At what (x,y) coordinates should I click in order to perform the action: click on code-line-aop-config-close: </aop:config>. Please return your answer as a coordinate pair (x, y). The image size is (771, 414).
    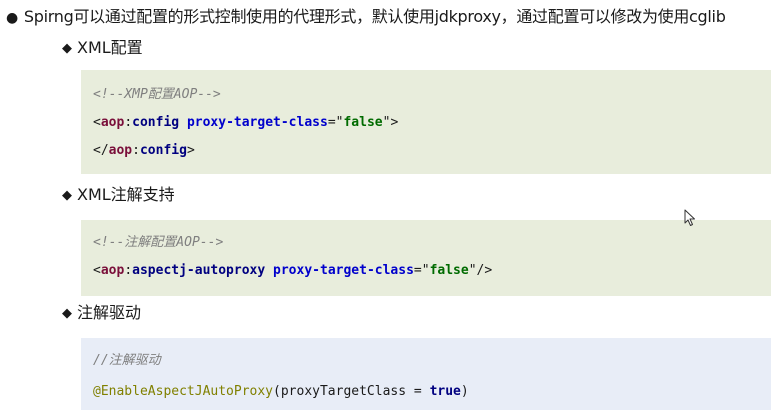
    Looking at the image, I should click on (144, 151).